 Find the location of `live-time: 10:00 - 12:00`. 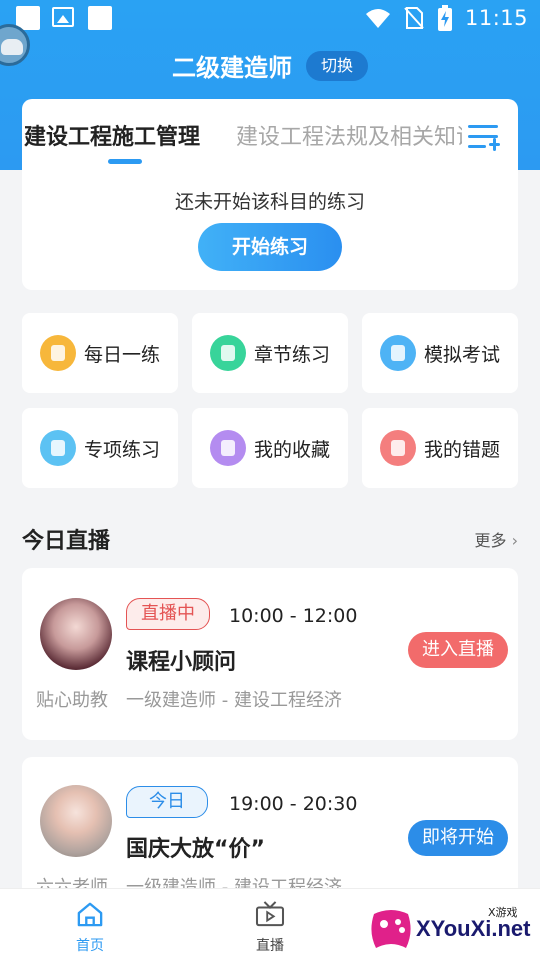

live-time: 10:00 - 12:00 is located at coordinates (293, 616).